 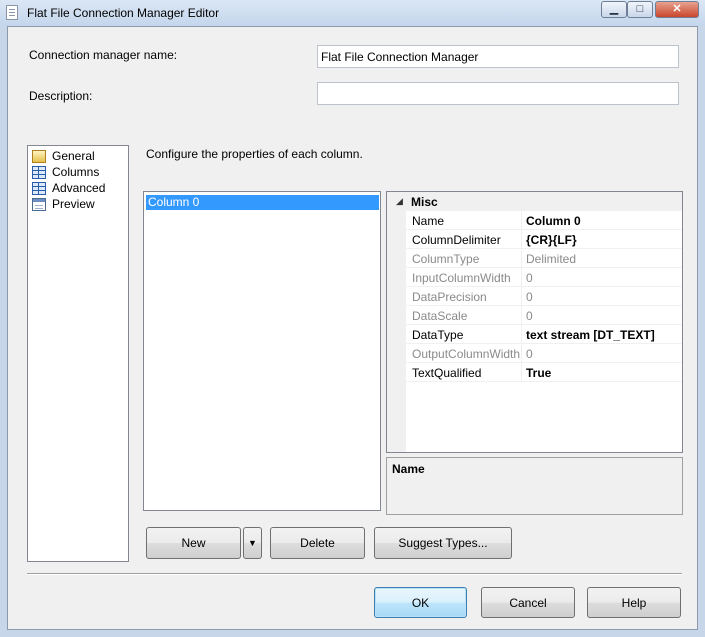 I want to click on property-value: text stream [DT_TEXT], so click(x=590, y=335).